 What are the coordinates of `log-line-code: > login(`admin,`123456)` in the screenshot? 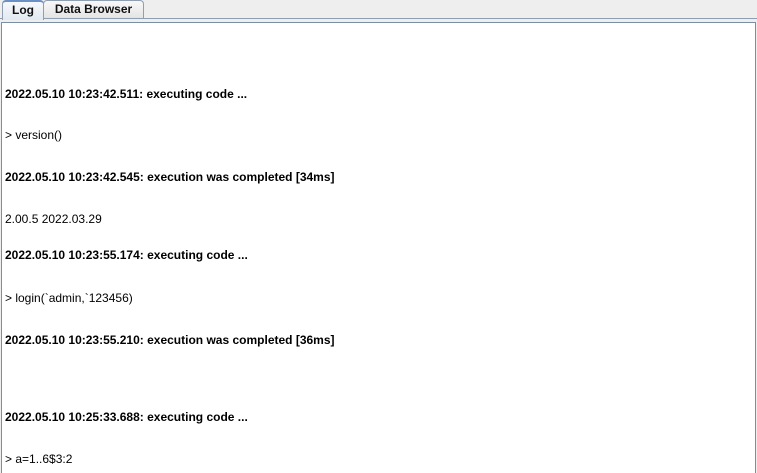 It's located at (69, 298).